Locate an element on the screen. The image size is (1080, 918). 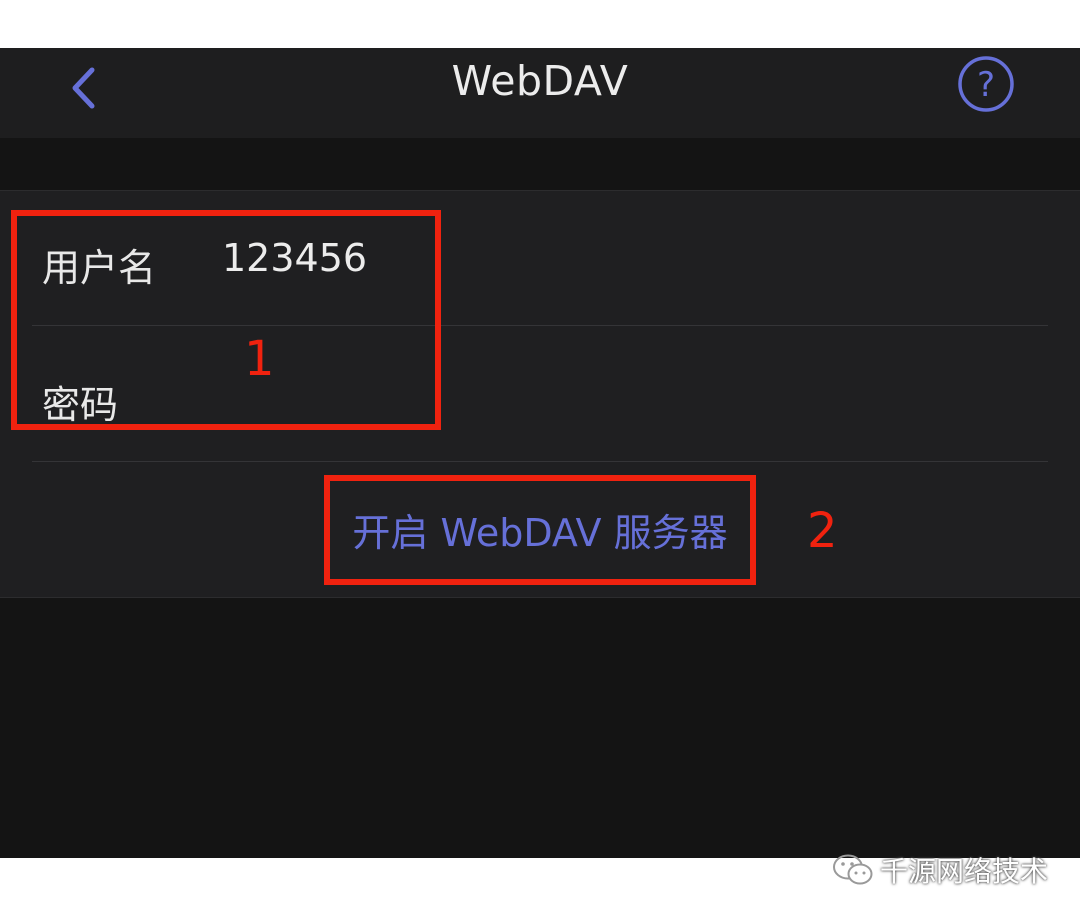
question-circle-icon: ? is located at coordinates (986, 84).